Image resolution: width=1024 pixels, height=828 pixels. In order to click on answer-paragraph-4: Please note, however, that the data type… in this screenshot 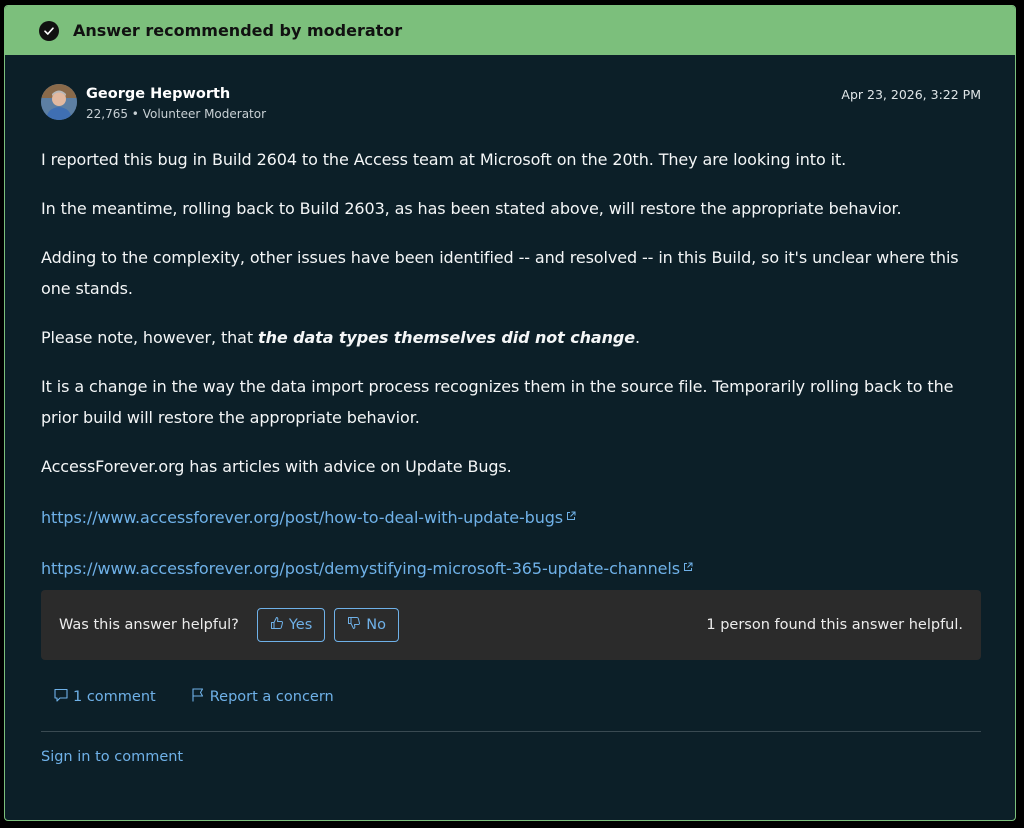, I will do `click(511, 337)`.